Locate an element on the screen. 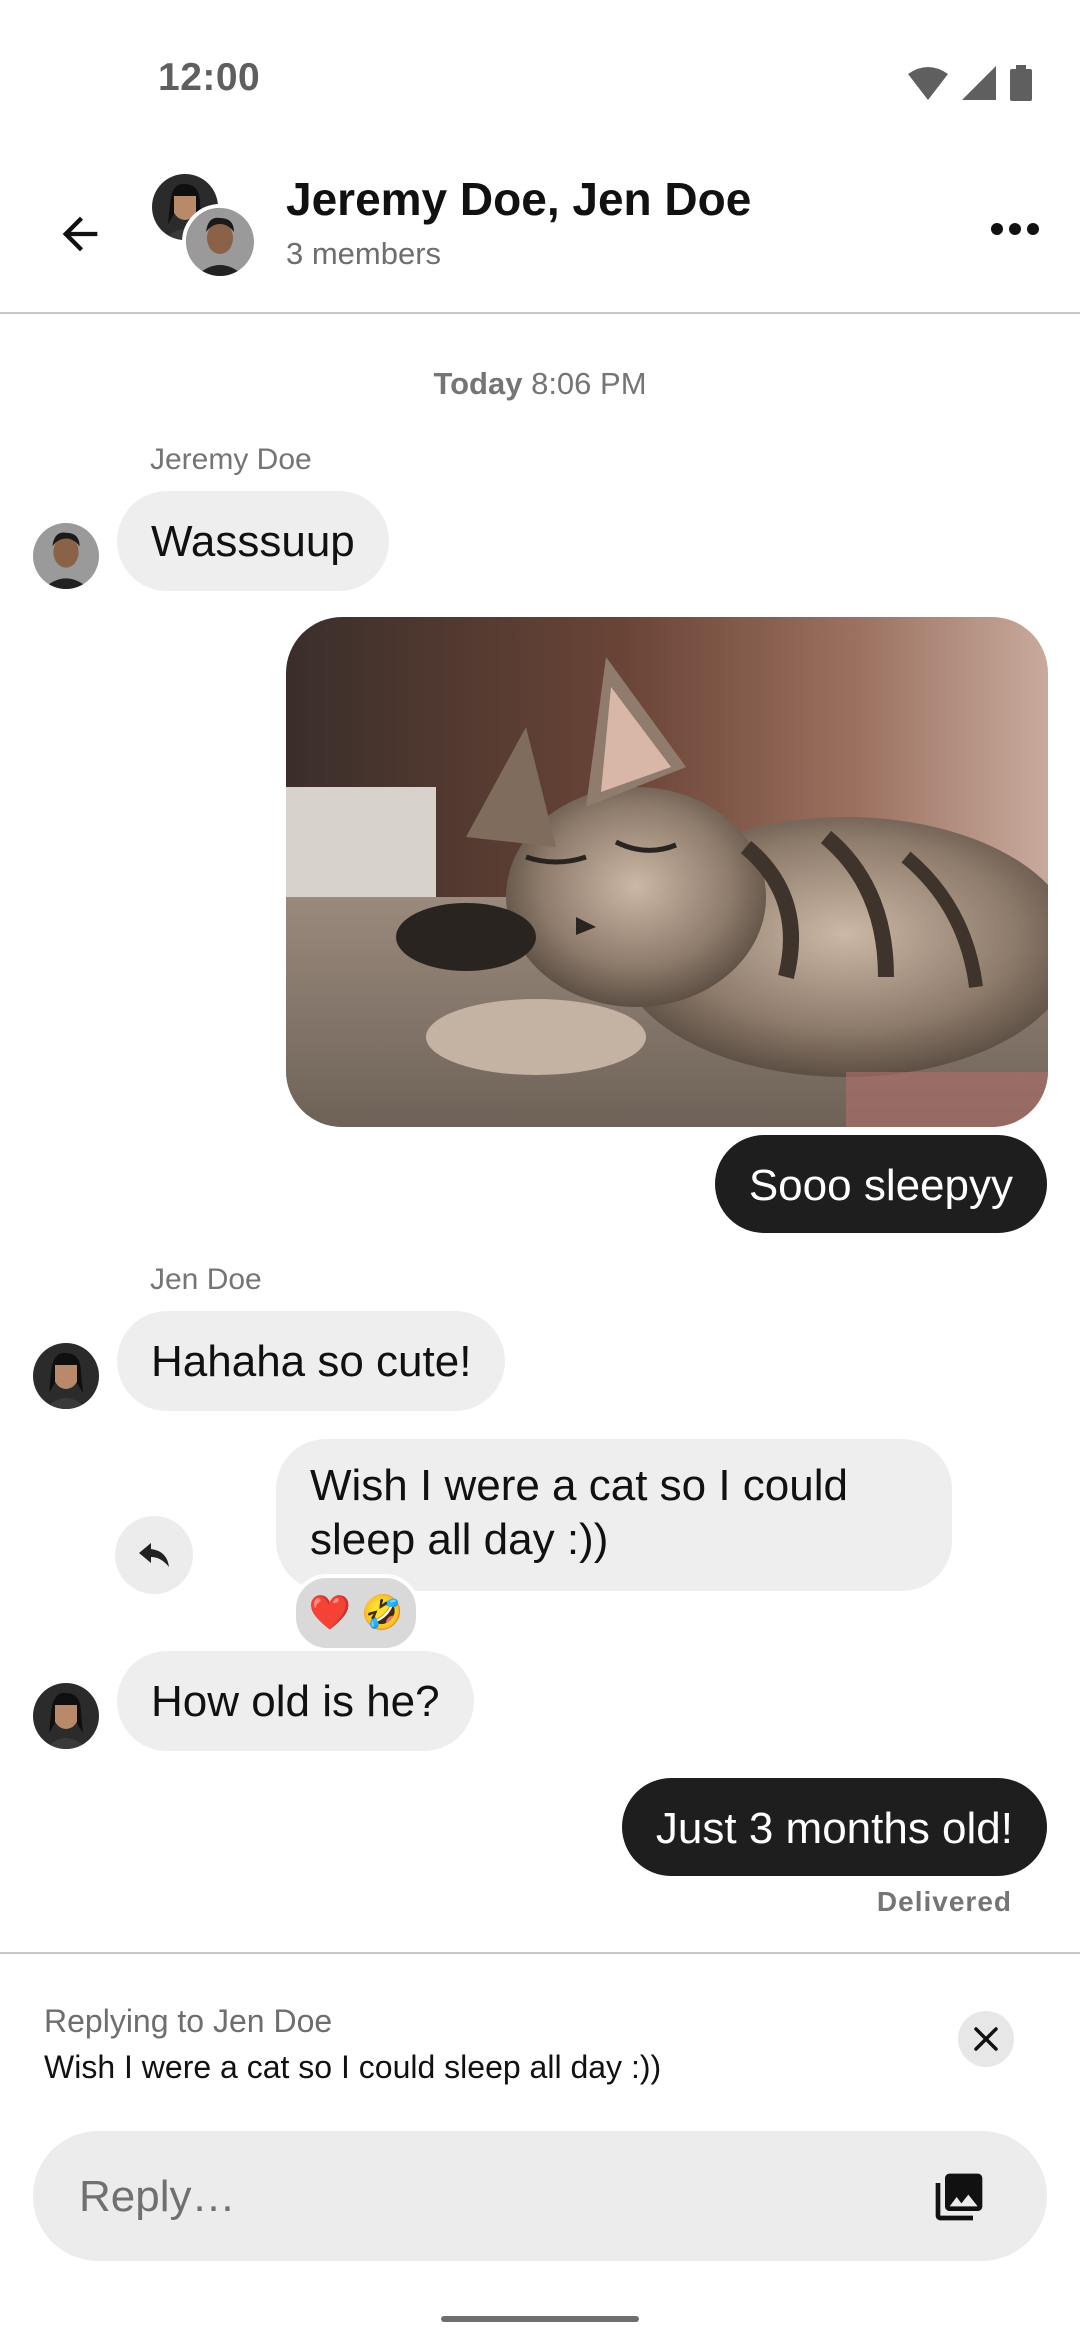  message-line: Wish I were a cat so I could is located at coordinates (579, 1485).